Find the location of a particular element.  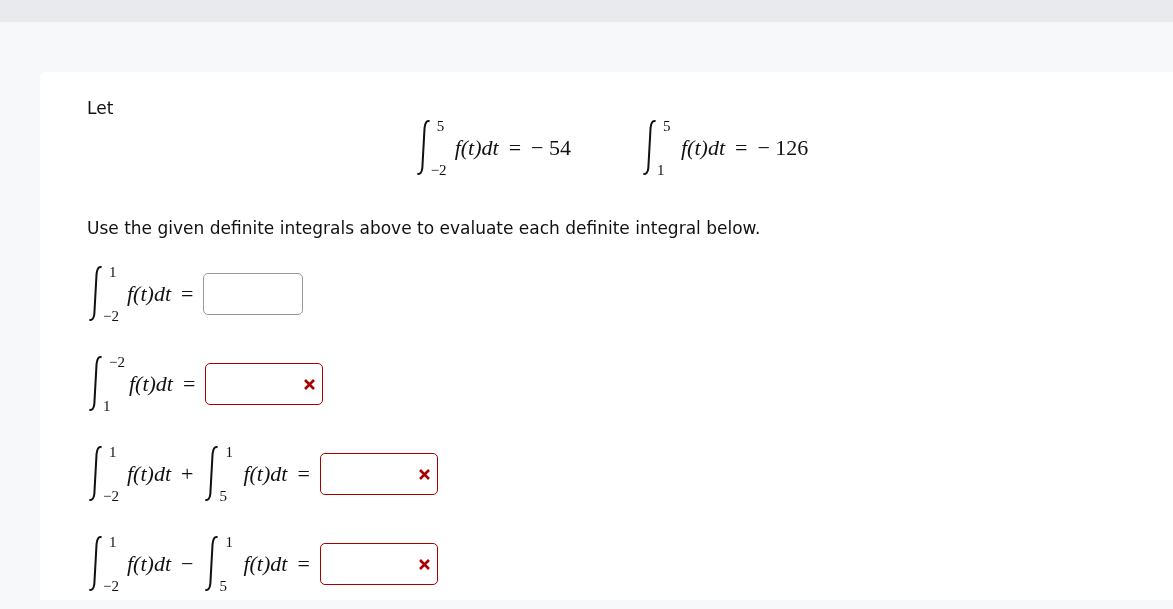

operator-sign: + is located at coordinates (187, 474).